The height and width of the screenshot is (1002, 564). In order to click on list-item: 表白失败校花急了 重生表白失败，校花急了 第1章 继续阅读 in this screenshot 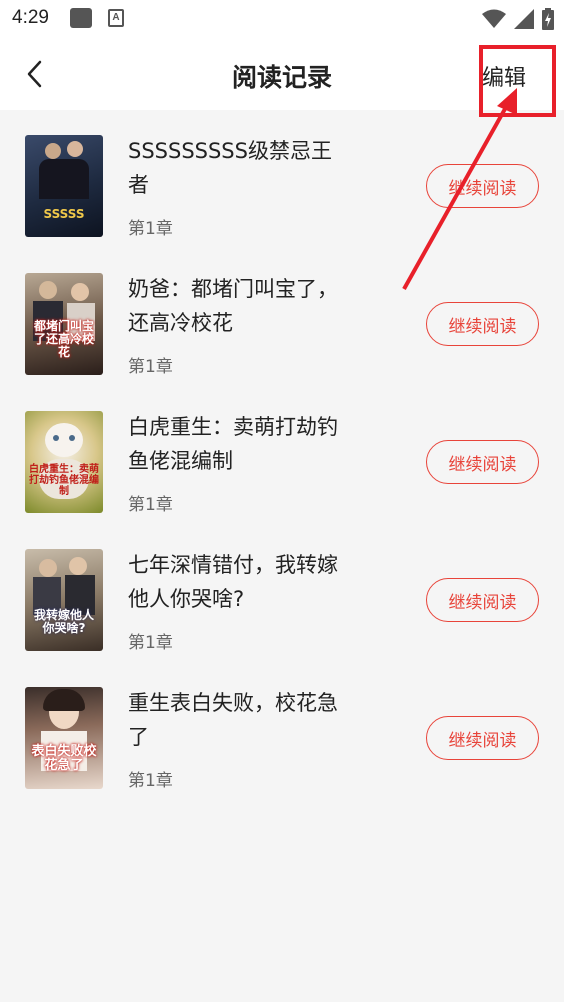, I will do `click(282, 731)`.